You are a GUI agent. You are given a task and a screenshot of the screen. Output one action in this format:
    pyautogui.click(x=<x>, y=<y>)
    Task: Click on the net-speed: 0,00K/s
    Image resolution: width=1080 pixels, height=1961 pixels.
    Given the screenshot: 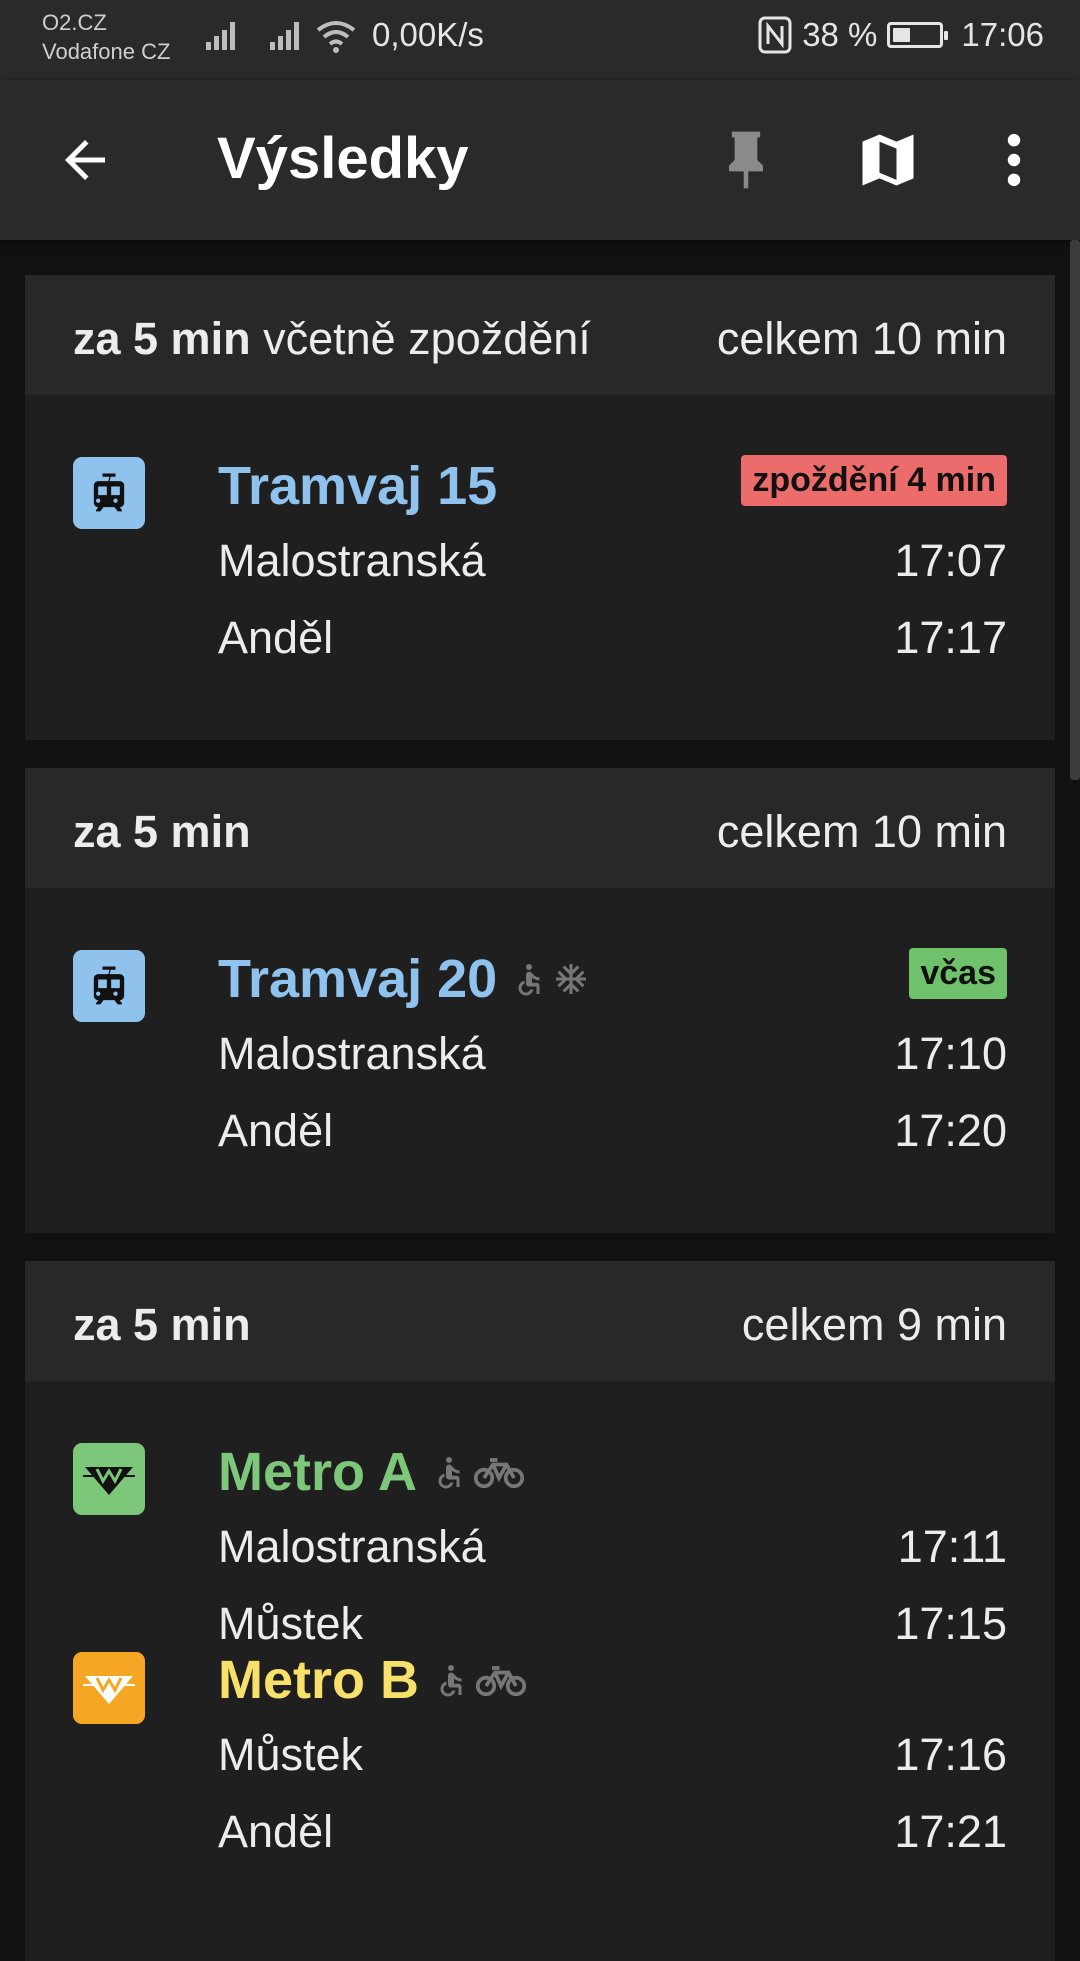 What is the action you would take?
    pyautogui.click(x=428, y=34)
    